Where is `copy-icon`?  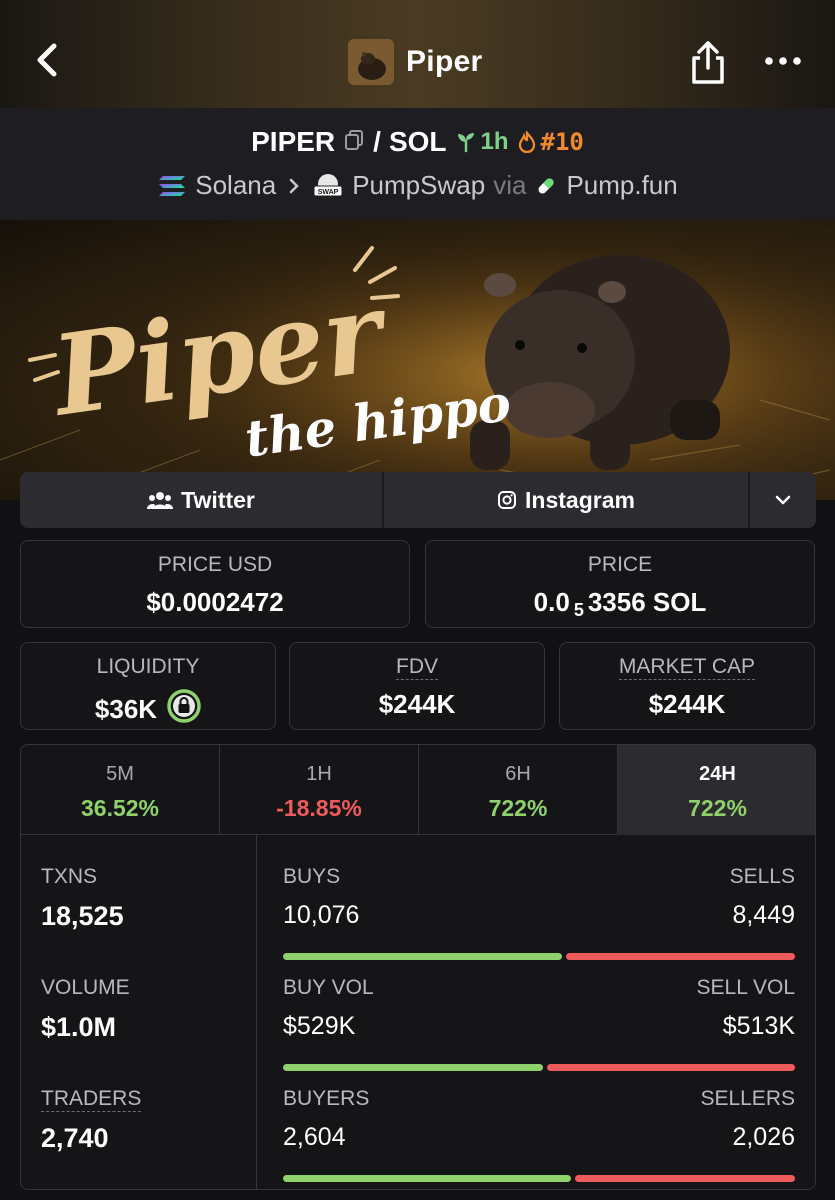
copy-icon is located at coordinates (354, 140).